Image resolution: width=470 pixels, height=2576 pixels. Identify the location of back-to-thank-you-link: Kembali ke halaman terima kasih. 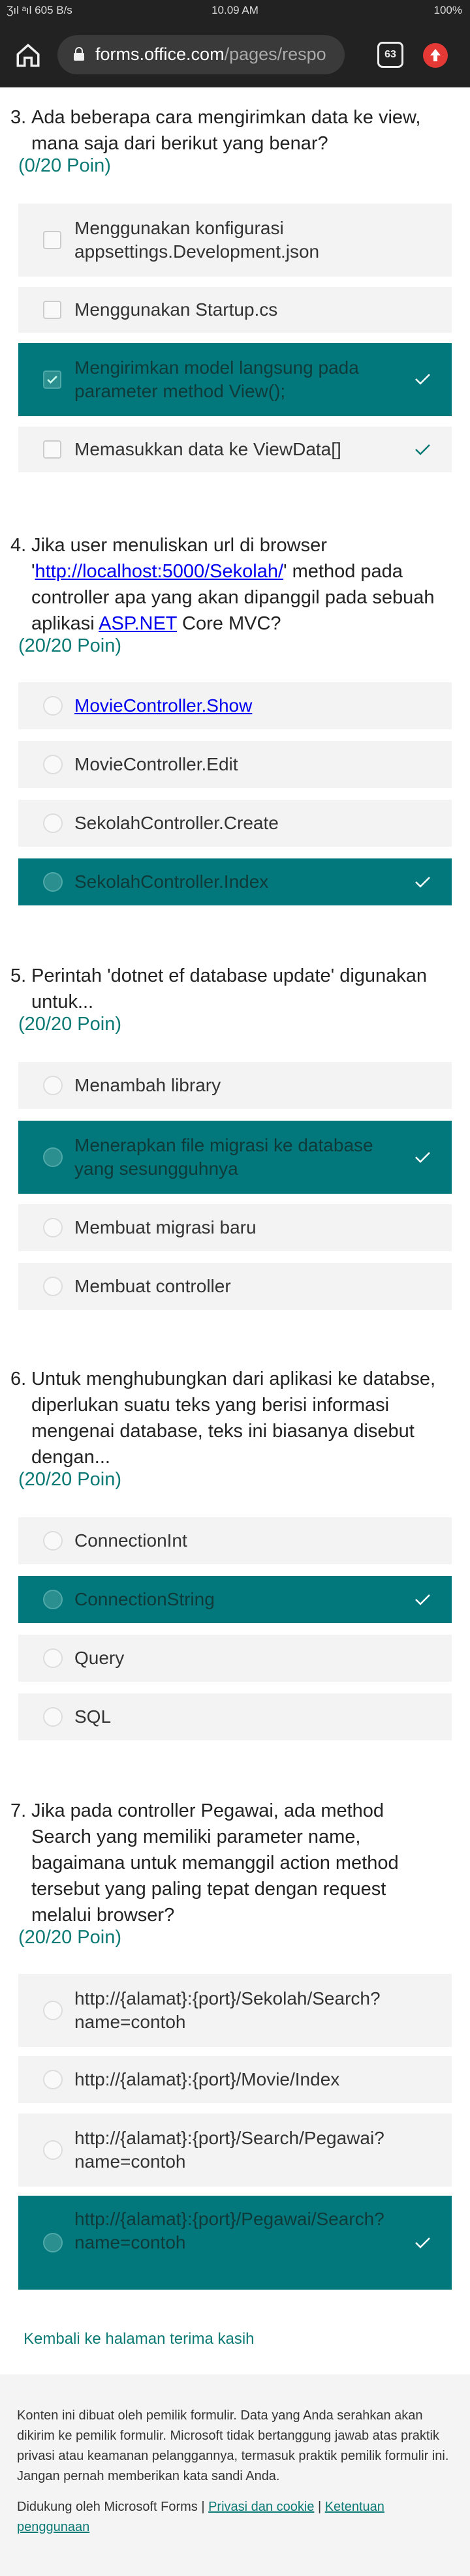
(139, 2339).